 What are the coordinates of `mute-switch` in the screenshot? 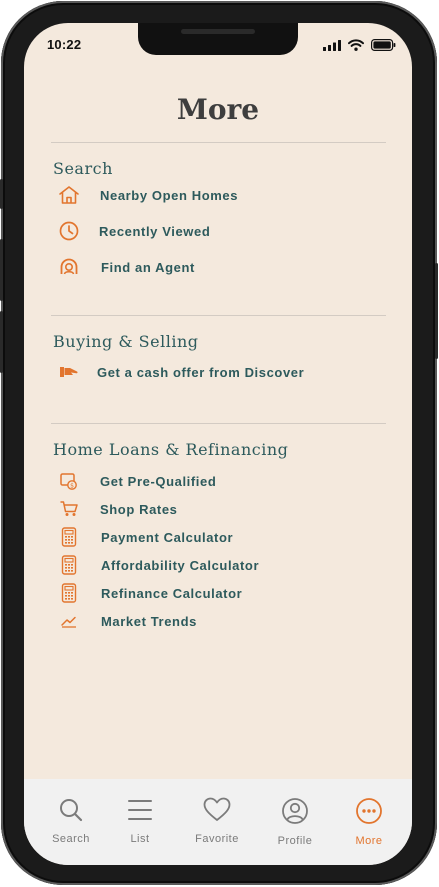 It's located at (1, 194).